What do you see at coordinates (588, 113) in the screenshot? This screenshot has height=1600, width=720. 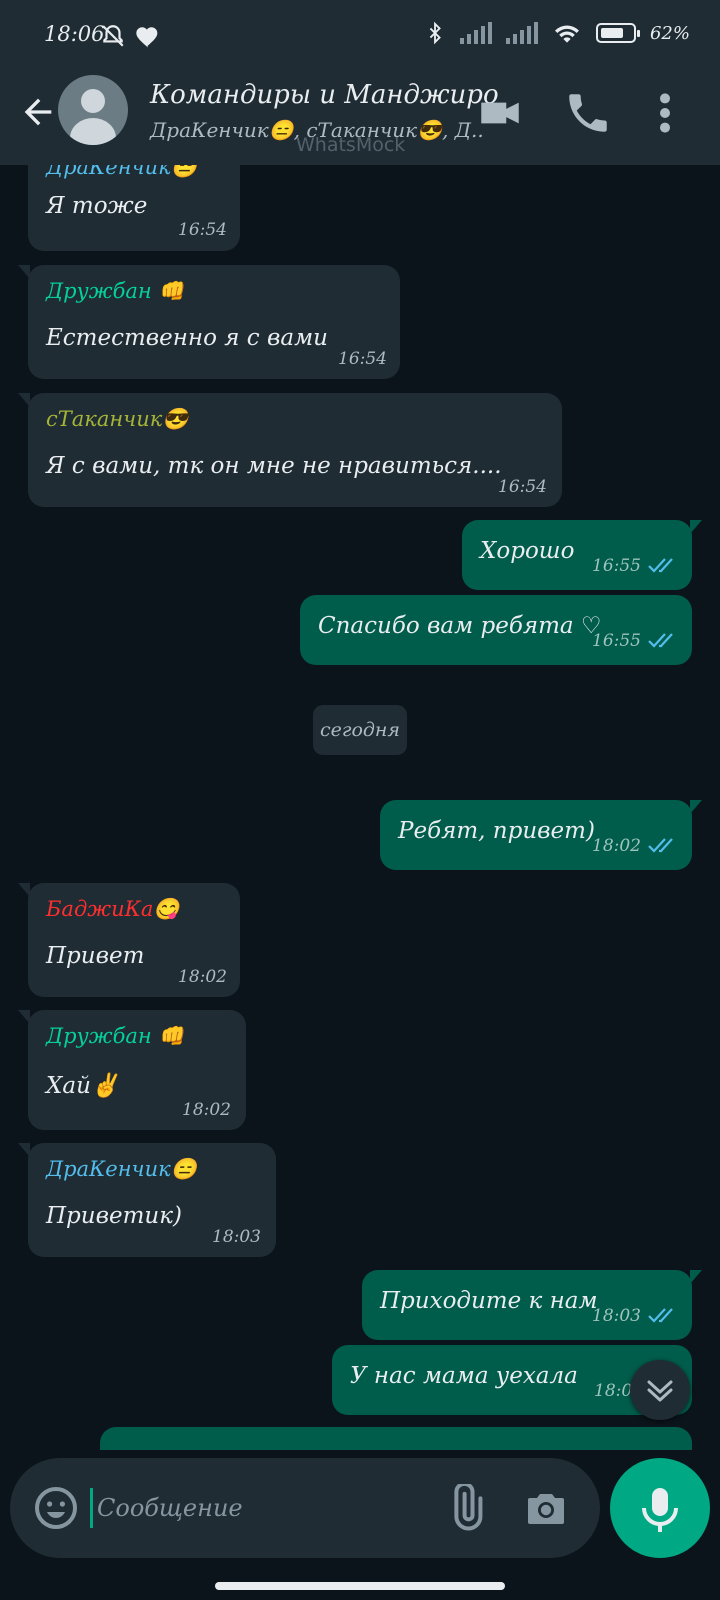 I see `phone-icon` at bounding box center [588, 113].